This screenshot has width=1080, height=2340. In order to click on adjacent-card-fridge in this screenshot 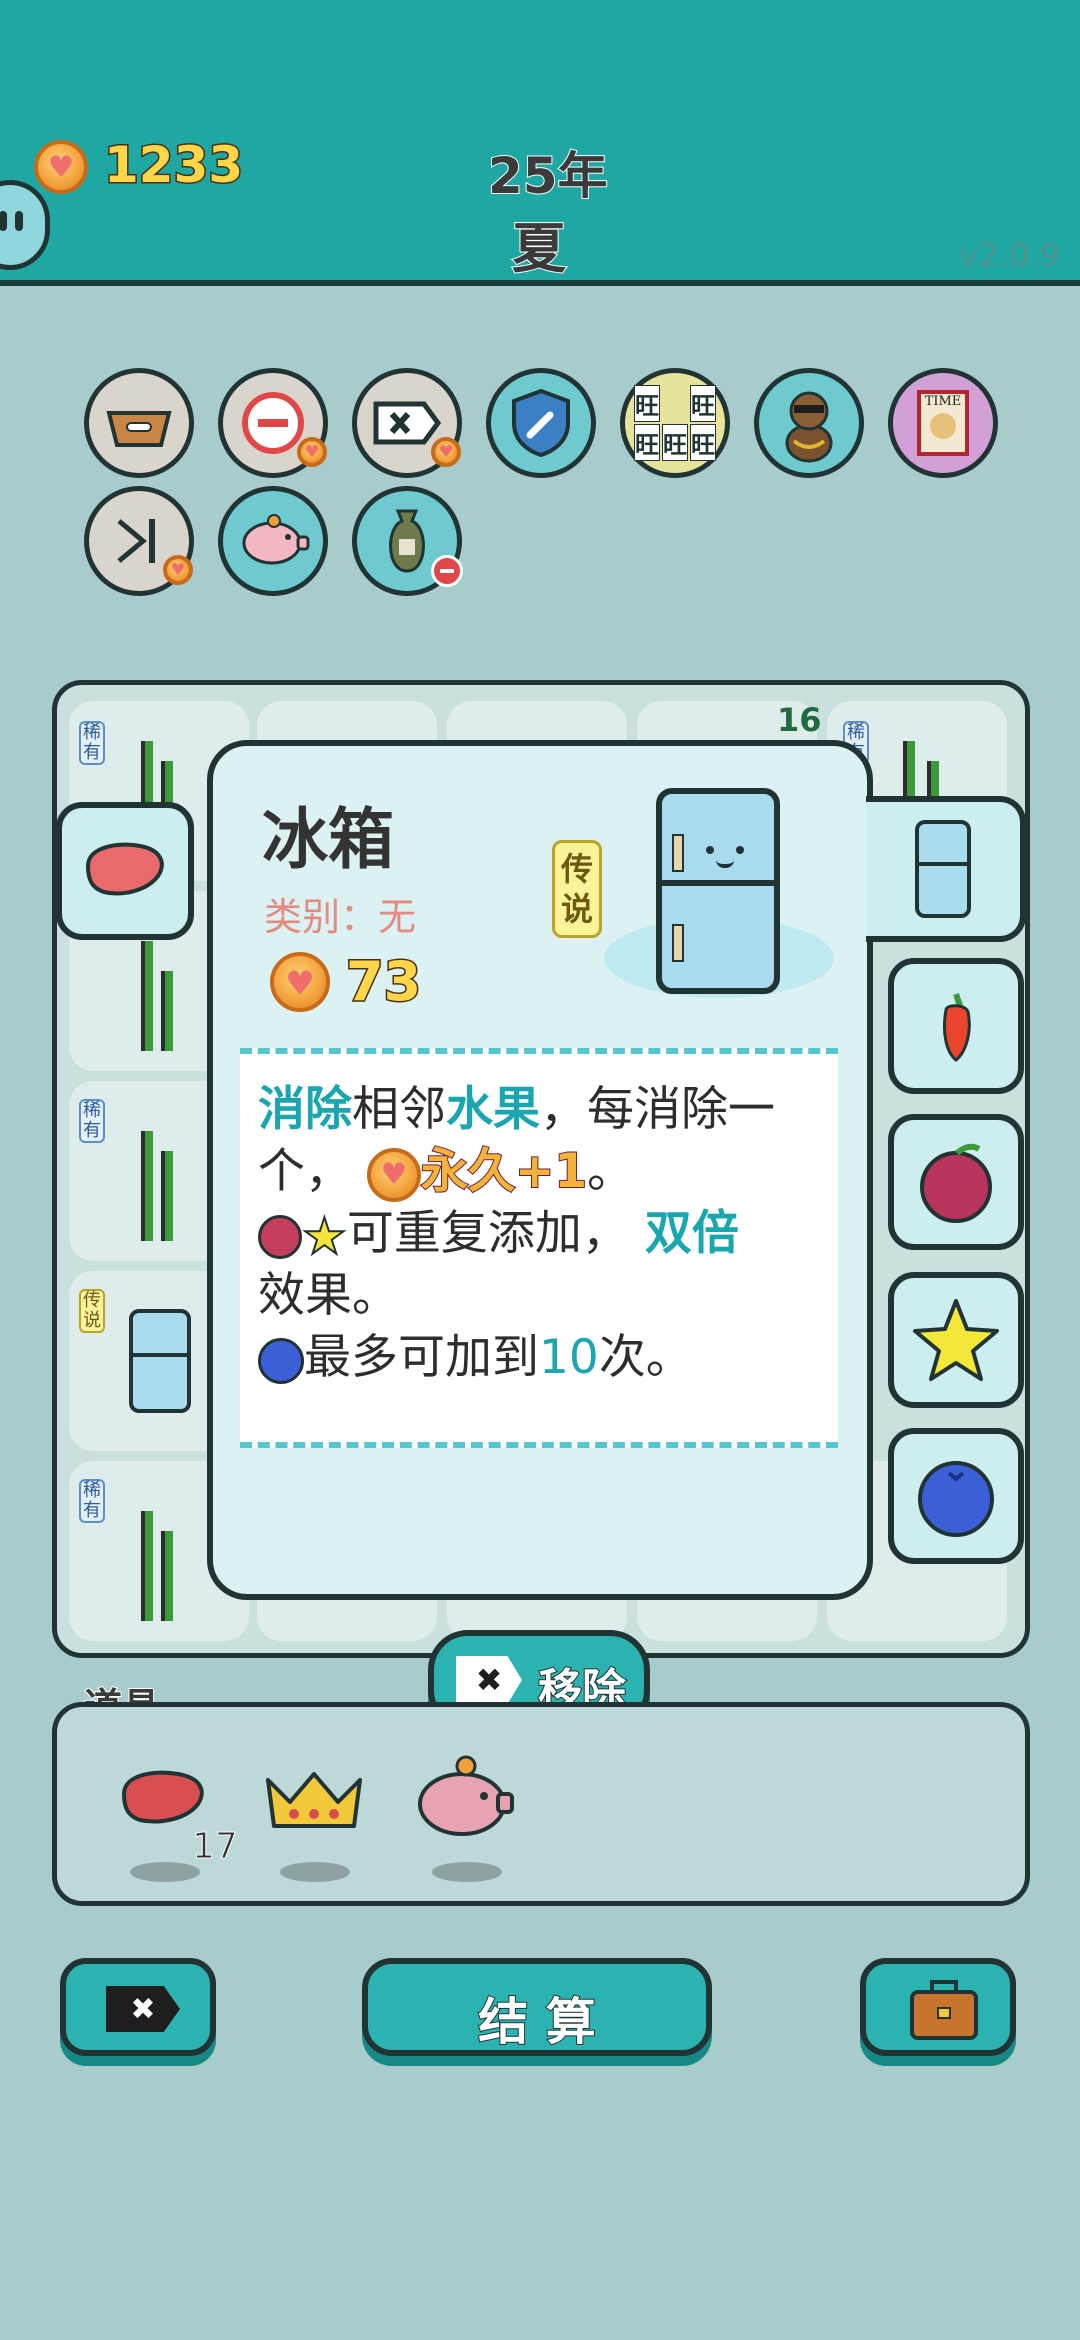, I will do `click(946, 869)`.